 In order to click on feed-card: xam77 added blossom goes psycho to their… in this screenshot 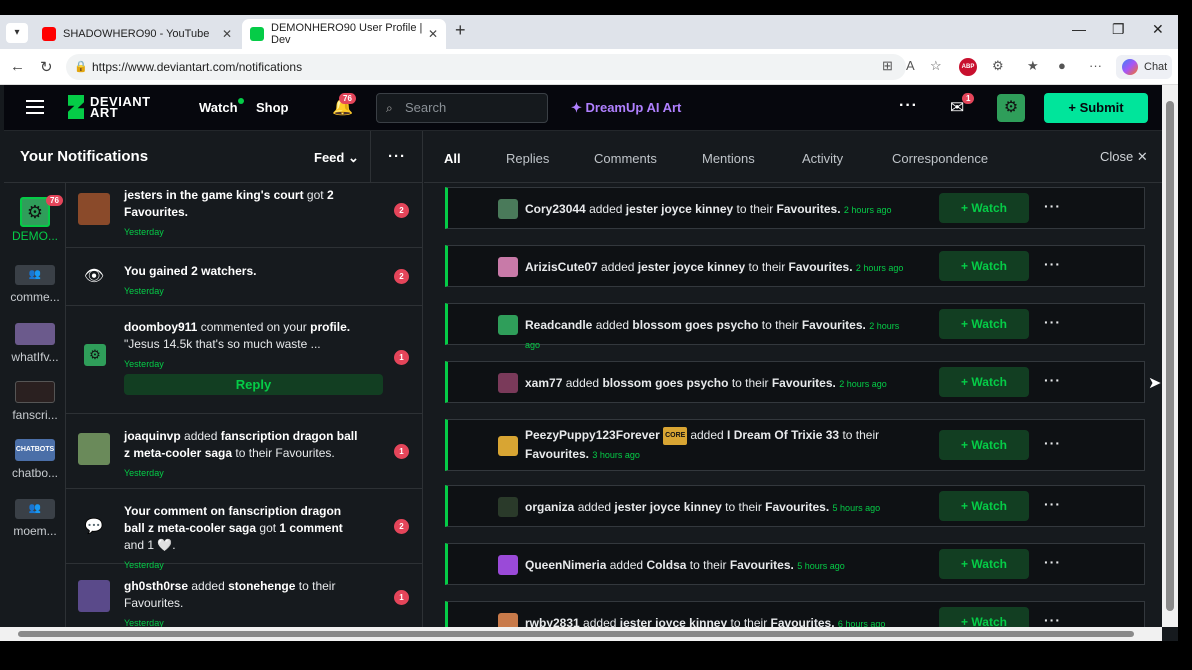, I will do `click(795, 382)`.